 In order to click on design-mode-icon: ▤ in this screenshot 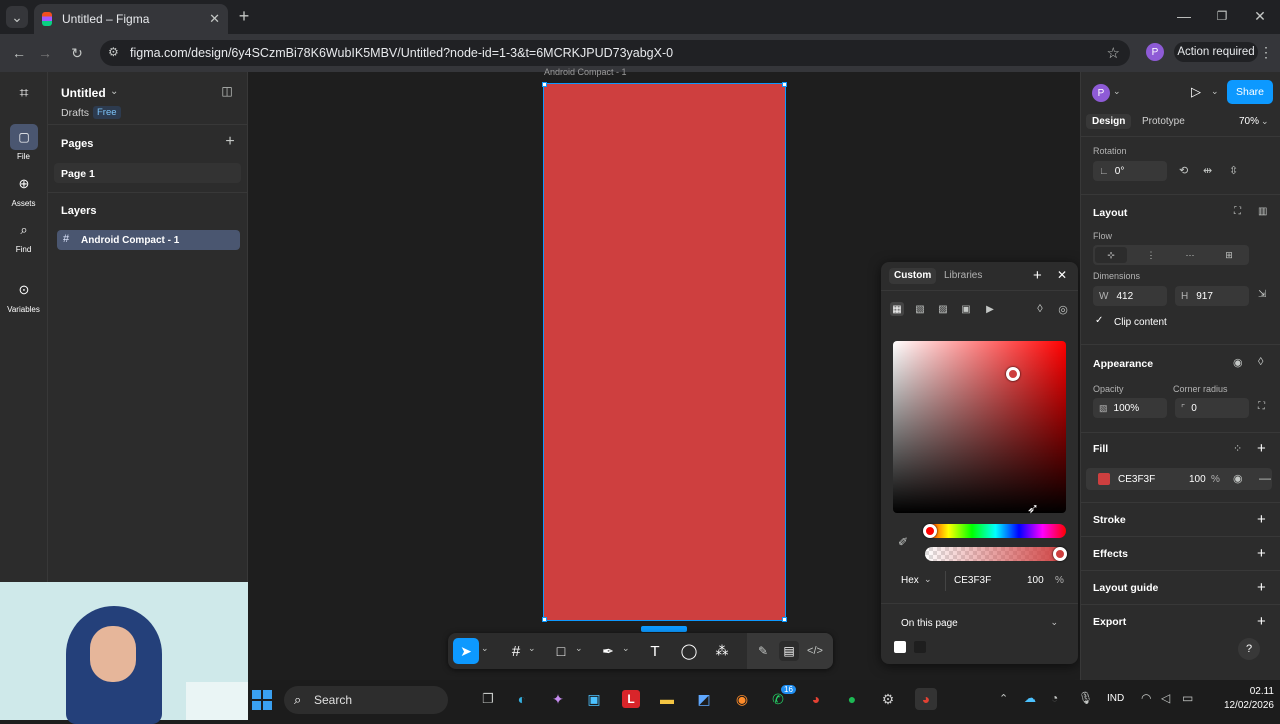, I will do `click(789, 651)`.